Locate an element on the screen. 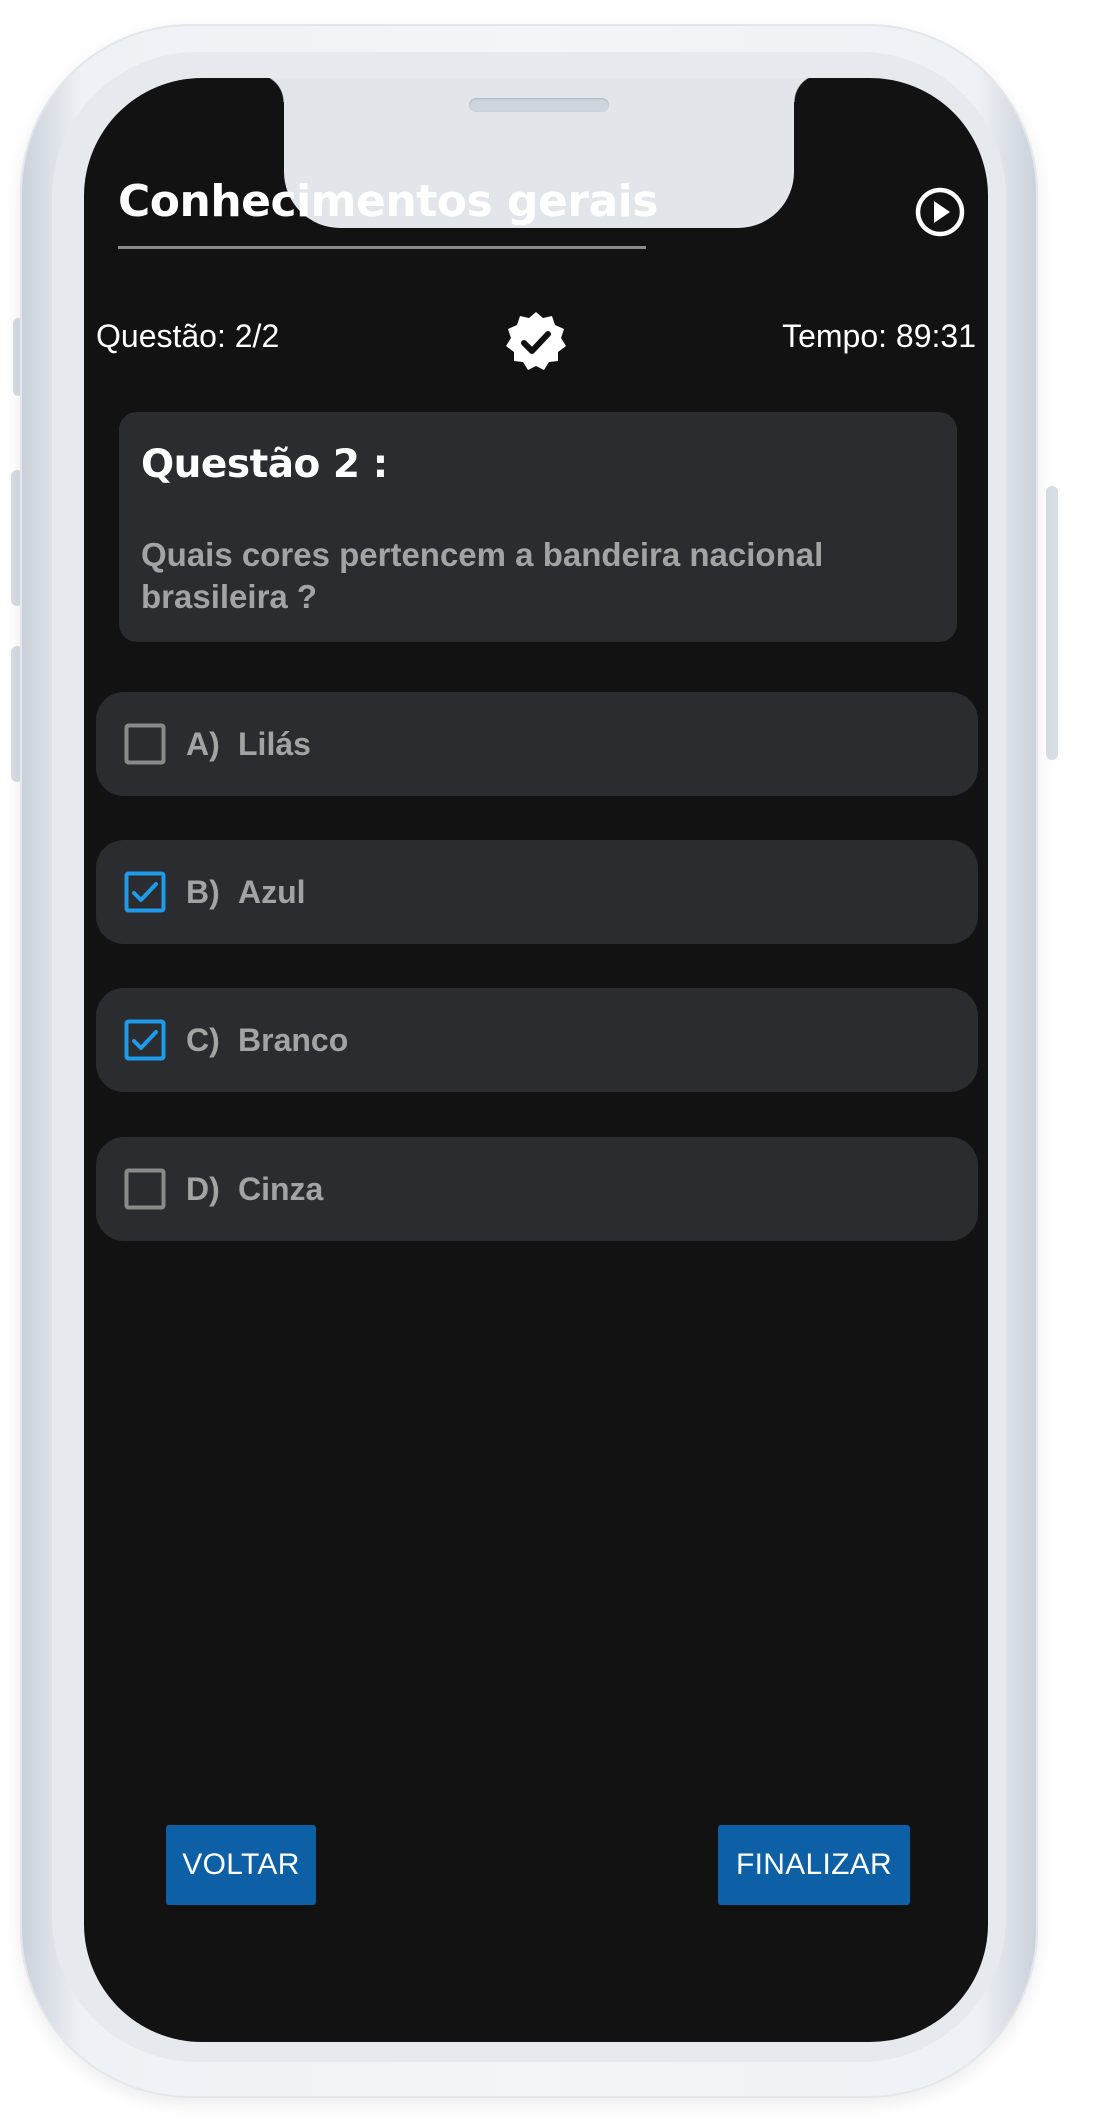 The image size is (1100, 2116). back-button: VOLTAR is located at coordinates (241, 1865).